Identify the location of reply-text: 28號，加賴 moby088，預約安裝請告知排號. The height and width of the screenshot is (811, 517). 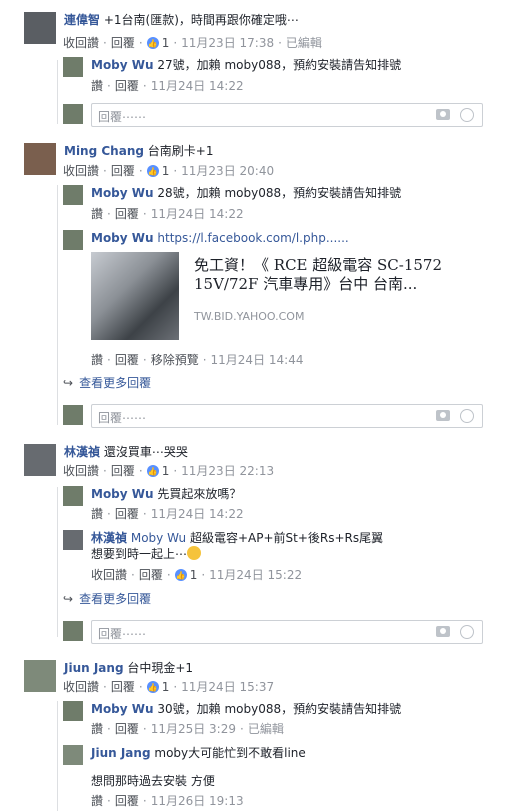
(279, 193).